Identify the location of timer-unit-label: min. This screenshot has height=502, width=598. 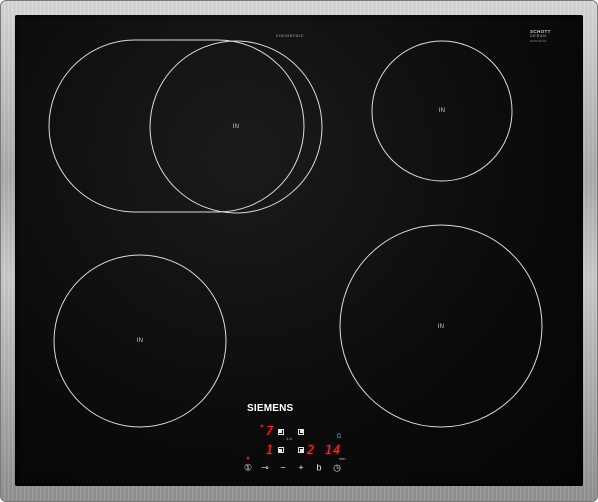
(342, 458).